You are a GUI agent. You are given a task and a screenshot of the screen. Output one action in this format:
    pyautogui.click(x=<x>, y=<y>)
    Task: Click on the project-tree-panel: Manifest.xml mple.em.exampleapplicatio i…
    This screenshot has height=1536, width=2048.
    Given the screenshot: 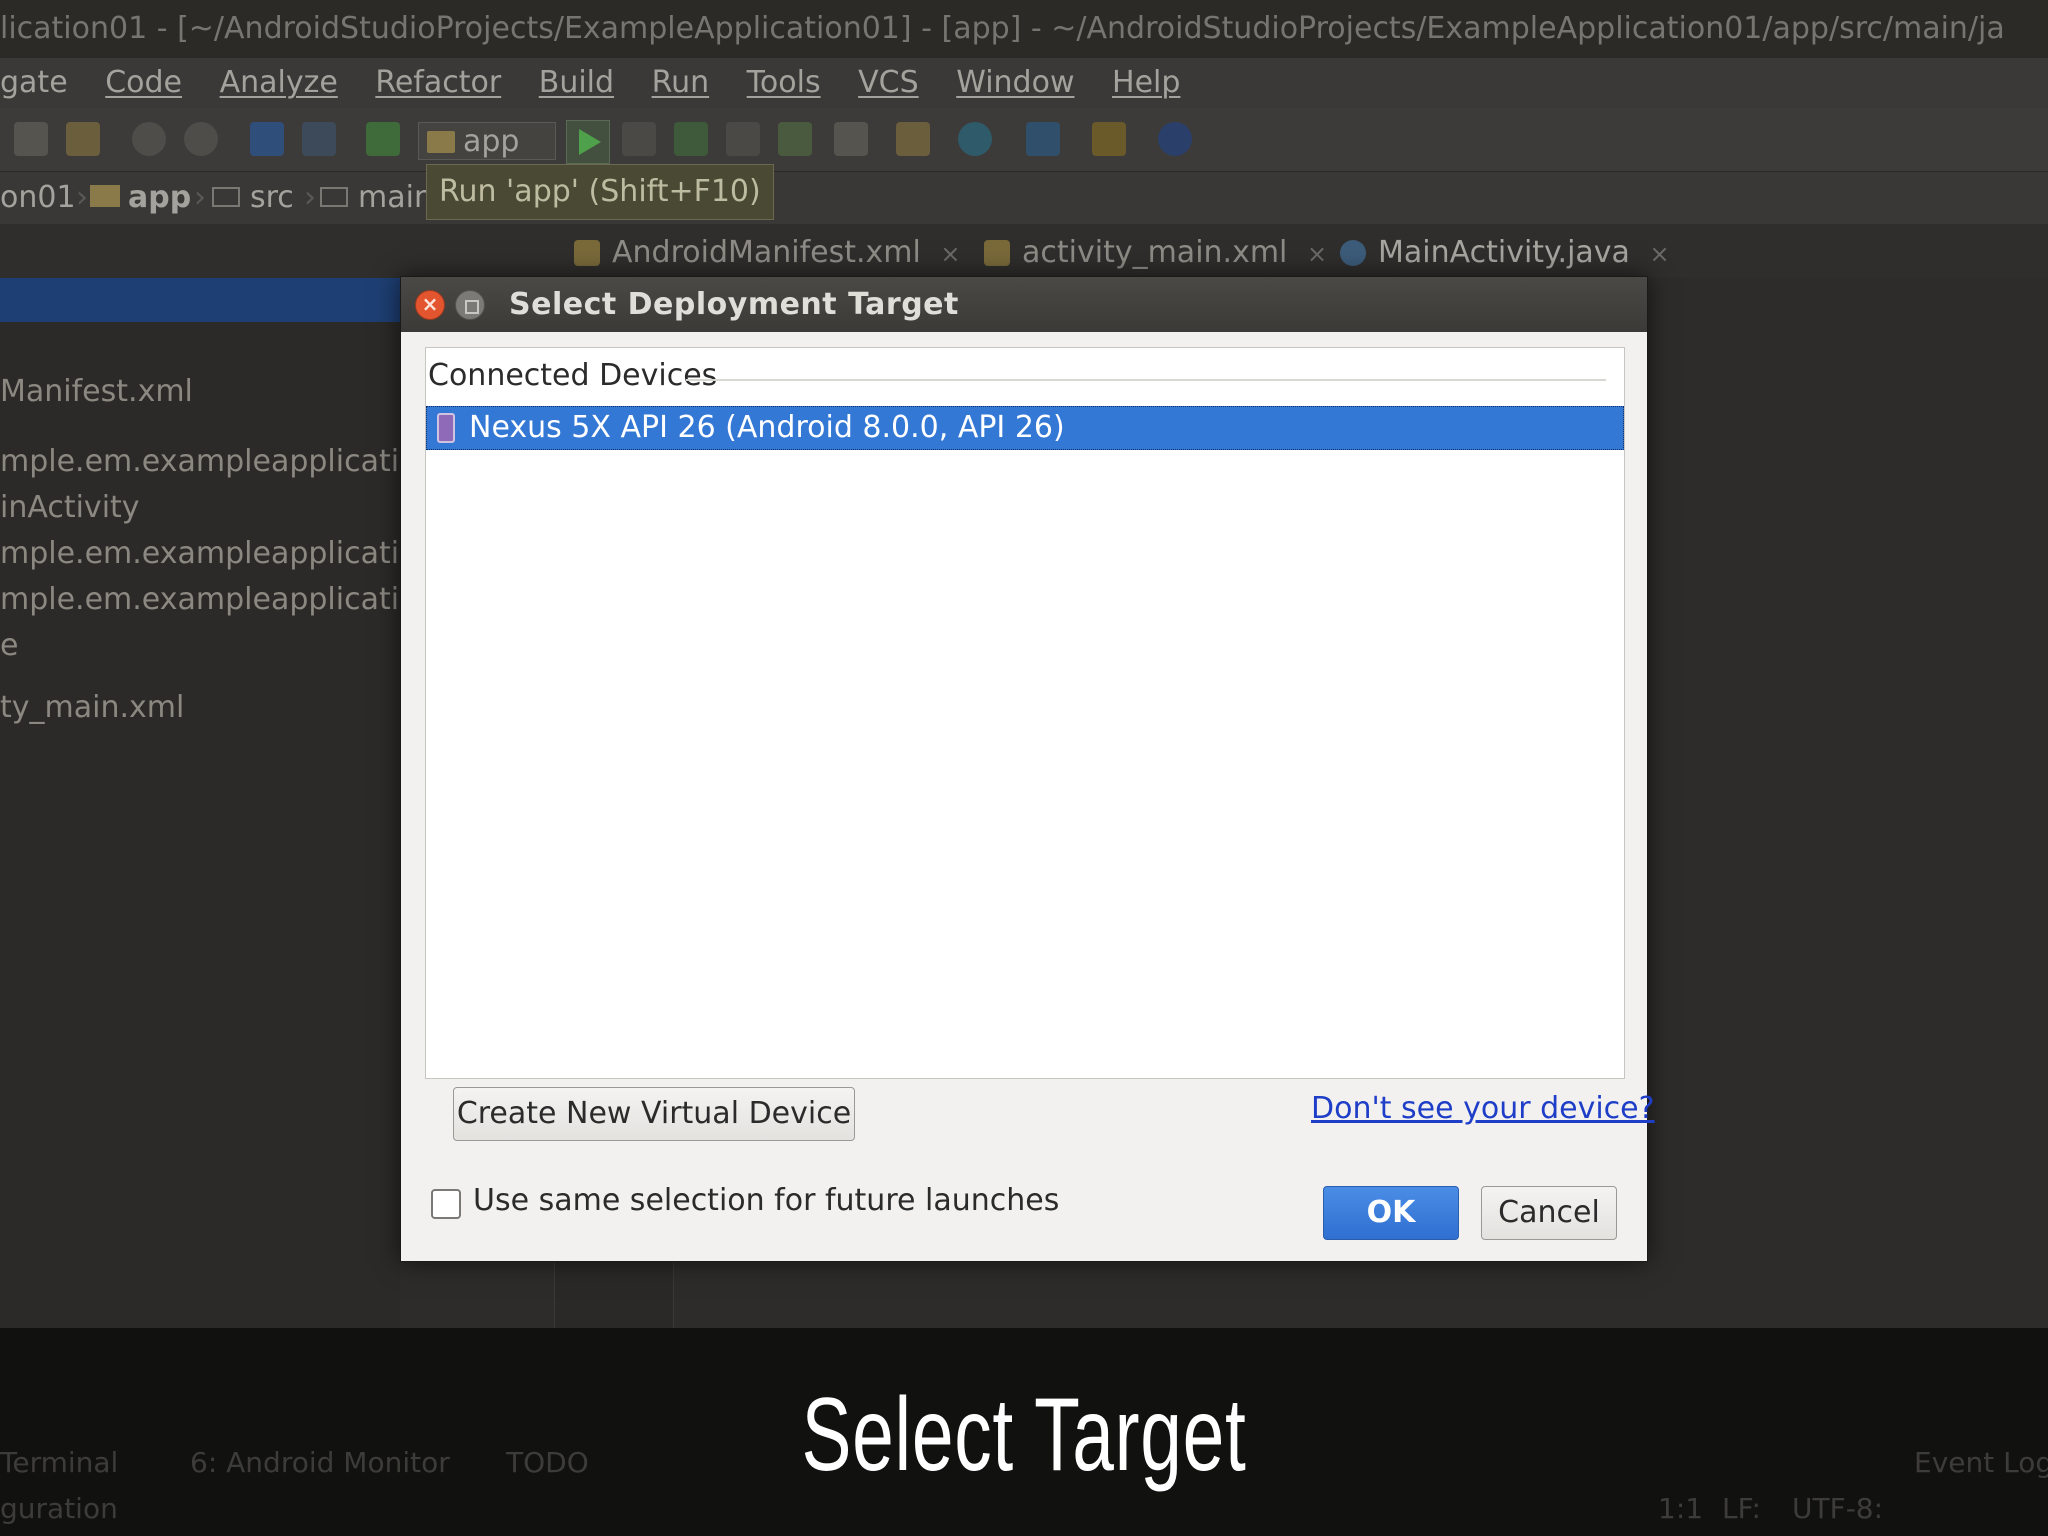 What is the action you would take?
    pyautogui.click(x=208, y=803)
    